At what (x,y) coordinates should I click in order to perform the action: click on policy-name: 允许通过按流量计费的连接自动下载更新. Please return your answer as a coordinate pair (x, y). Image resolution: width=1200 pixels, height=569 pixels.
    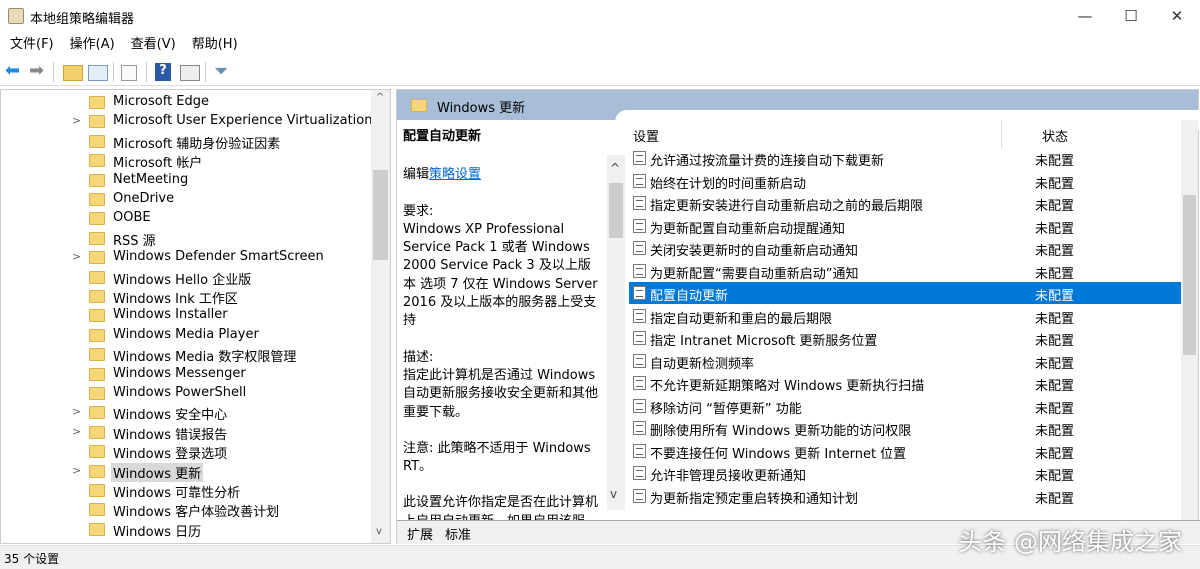
    Looking at the image, I should click on (767, 161).